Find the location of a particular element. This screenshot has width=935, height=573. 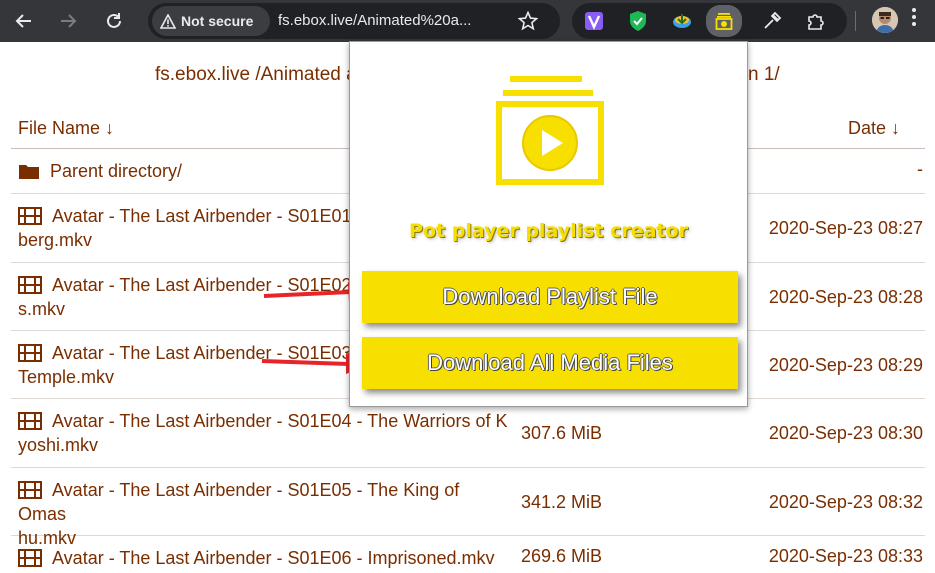

back-button is located at coordinates (24, 21).